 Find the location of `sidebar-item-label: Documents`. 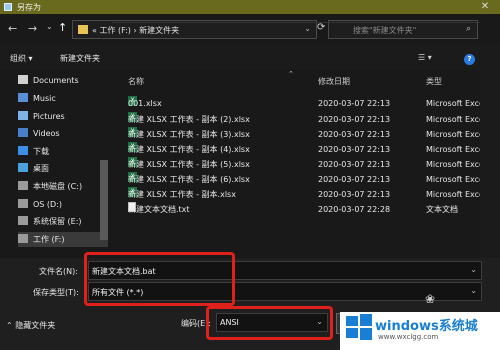

sidebar-item-label: Documents is located at coordinates (56, 80).